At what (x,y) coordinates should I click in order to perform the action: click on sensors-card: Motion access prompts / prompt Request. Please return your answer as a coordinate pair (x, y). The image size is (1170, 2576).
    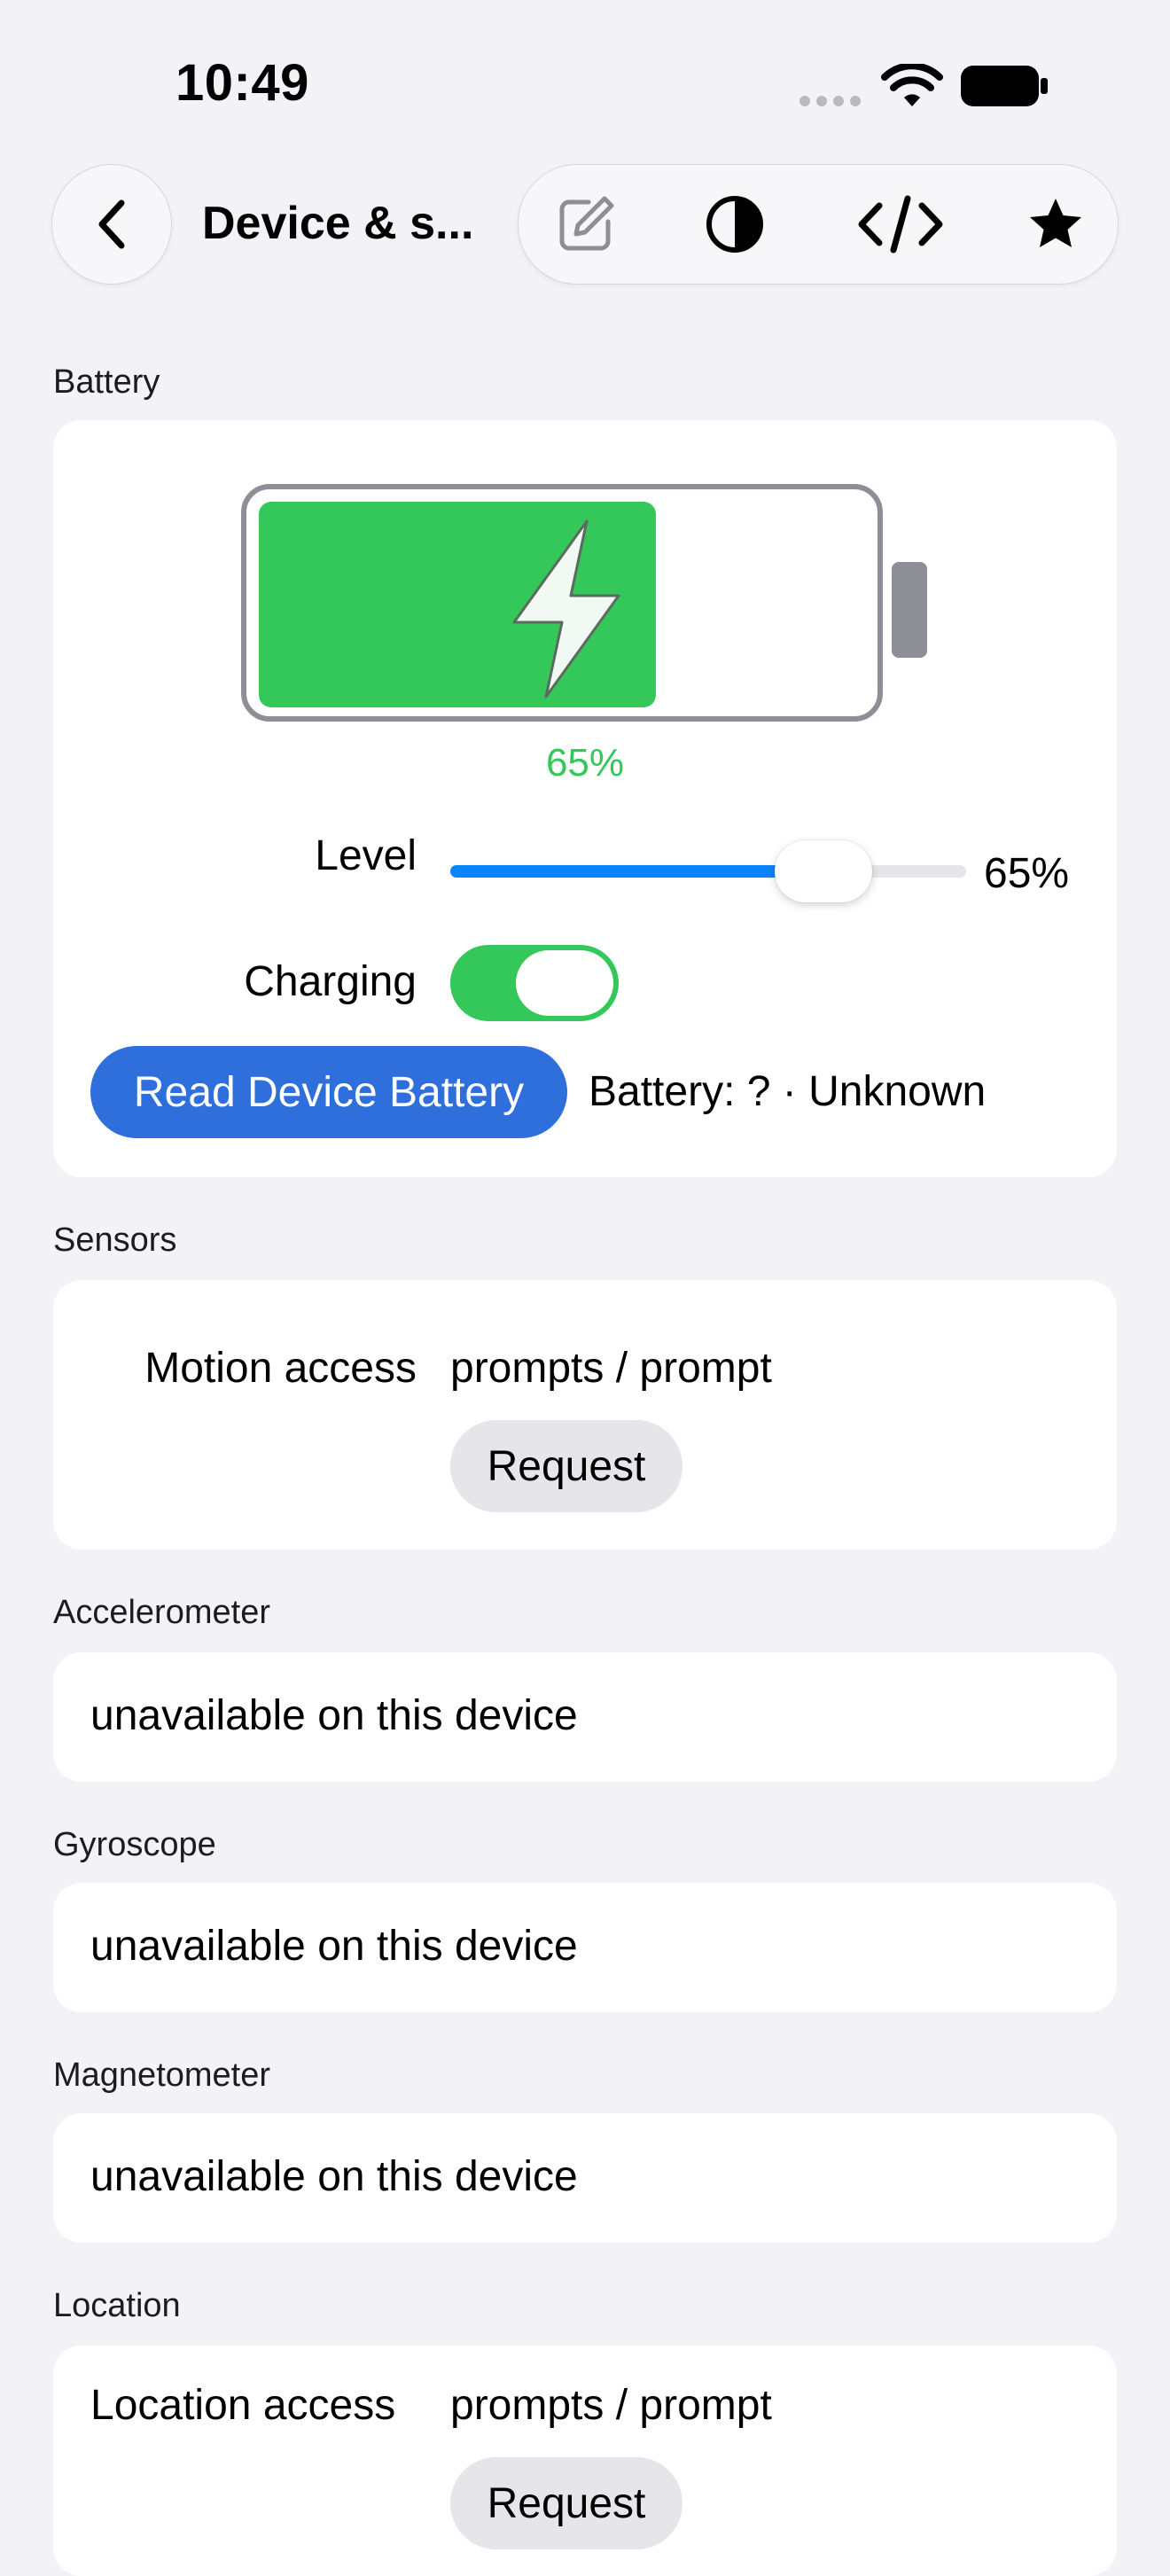
    Looking at the image, I should click on (585, 1415).